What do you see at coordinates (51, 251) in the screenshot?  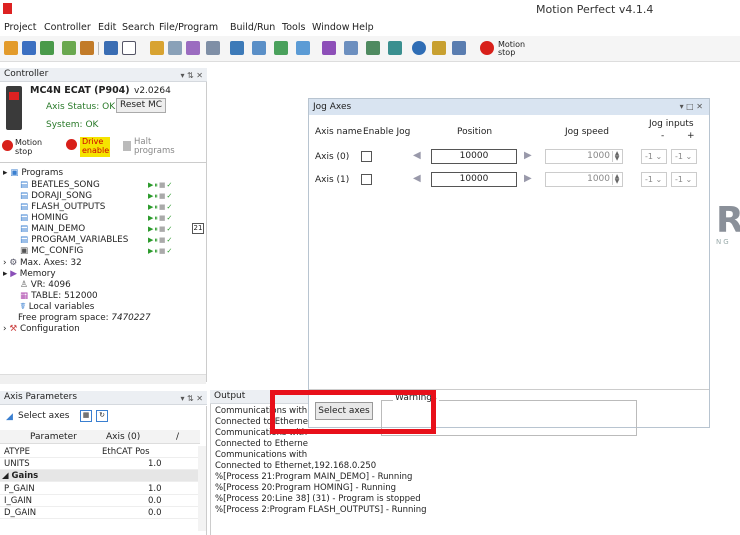 I see `program-item: ▣ MC_CONFIG` at bounding box center [51, 251].